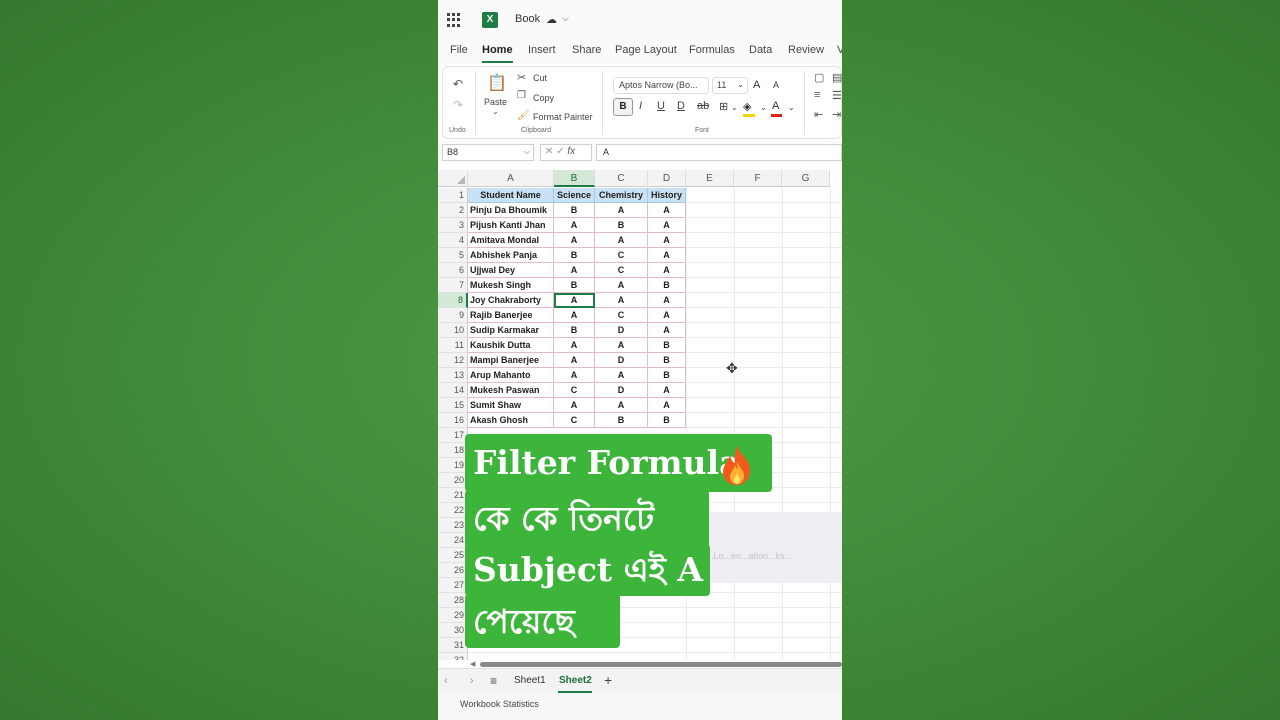  What do you see at coordinates (621, 195) in the screenshot?
I see `table-header-cell: Chemistry` at bounding box center [621, 195].